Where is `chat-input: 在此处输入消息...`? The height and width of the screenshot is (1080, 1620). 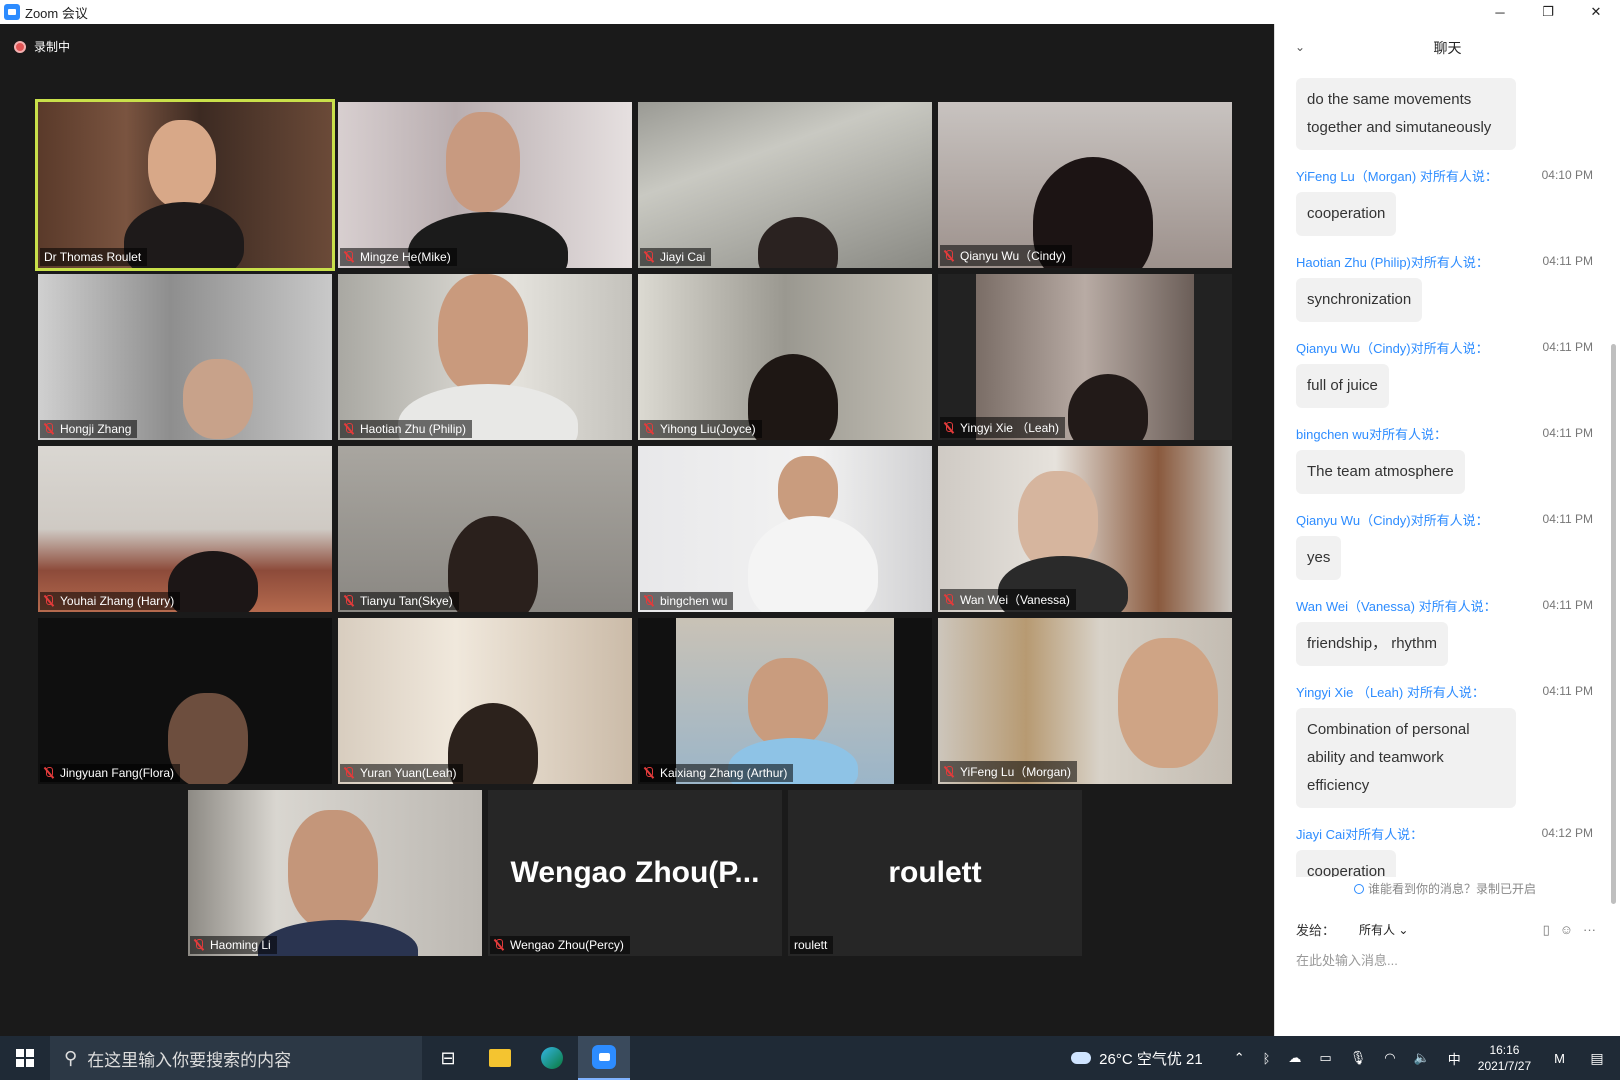
chat-input: 在此处输入消息... is located at coordinates (1347, 959).